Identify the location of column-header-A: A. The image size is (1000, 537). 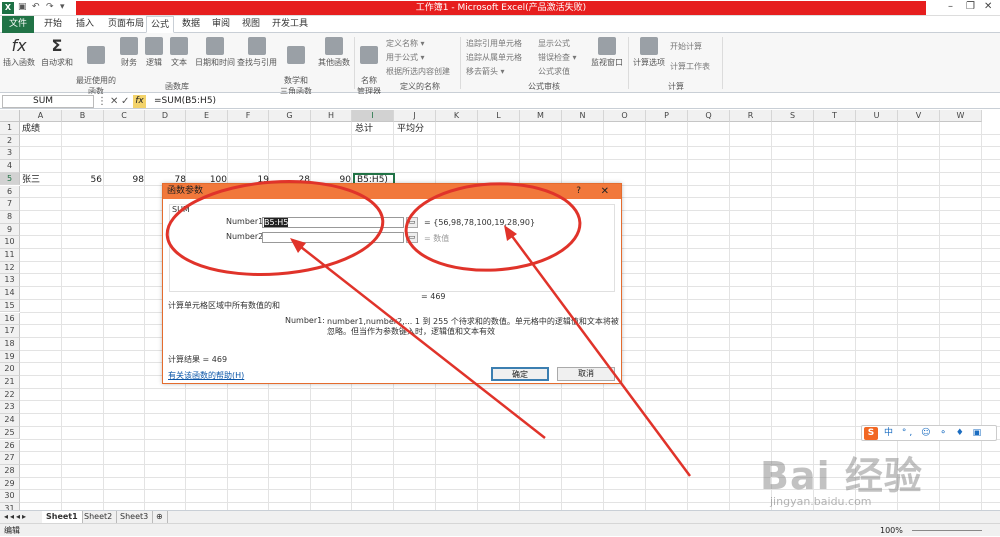
(41, 116).